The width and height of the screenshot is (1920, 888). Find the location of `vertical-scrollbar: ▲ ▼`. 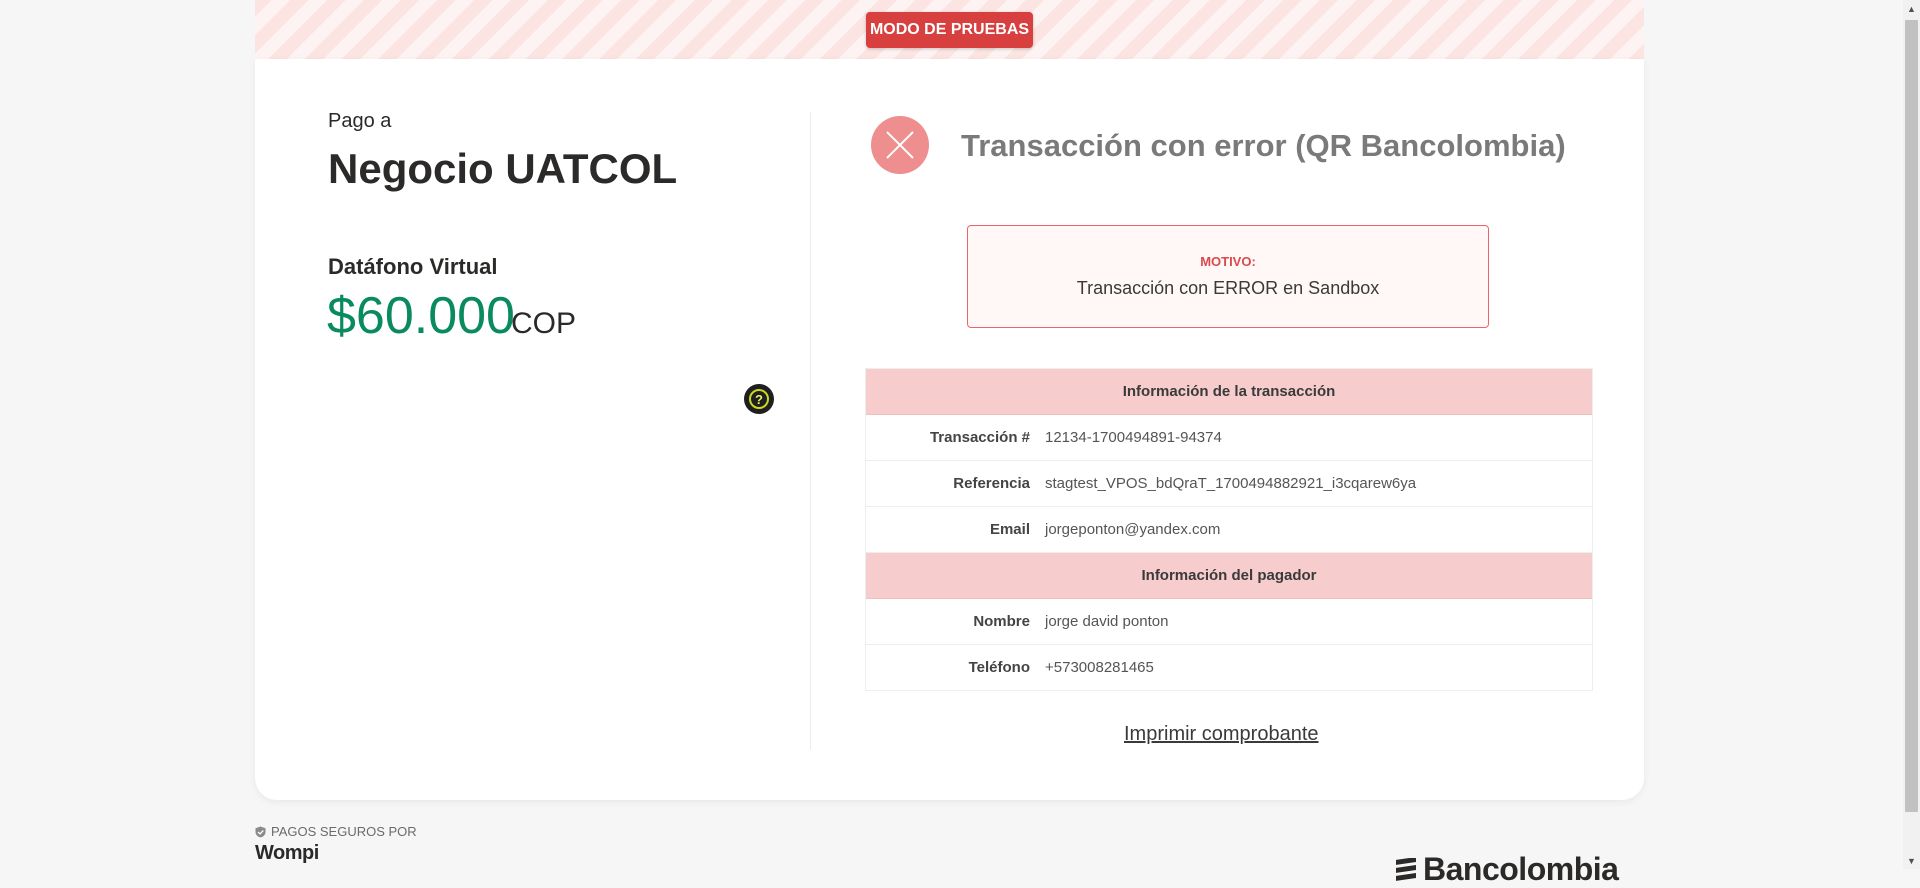

vertical-scrollbar: ▲ ▼ is located at coordinates (1911, 434).